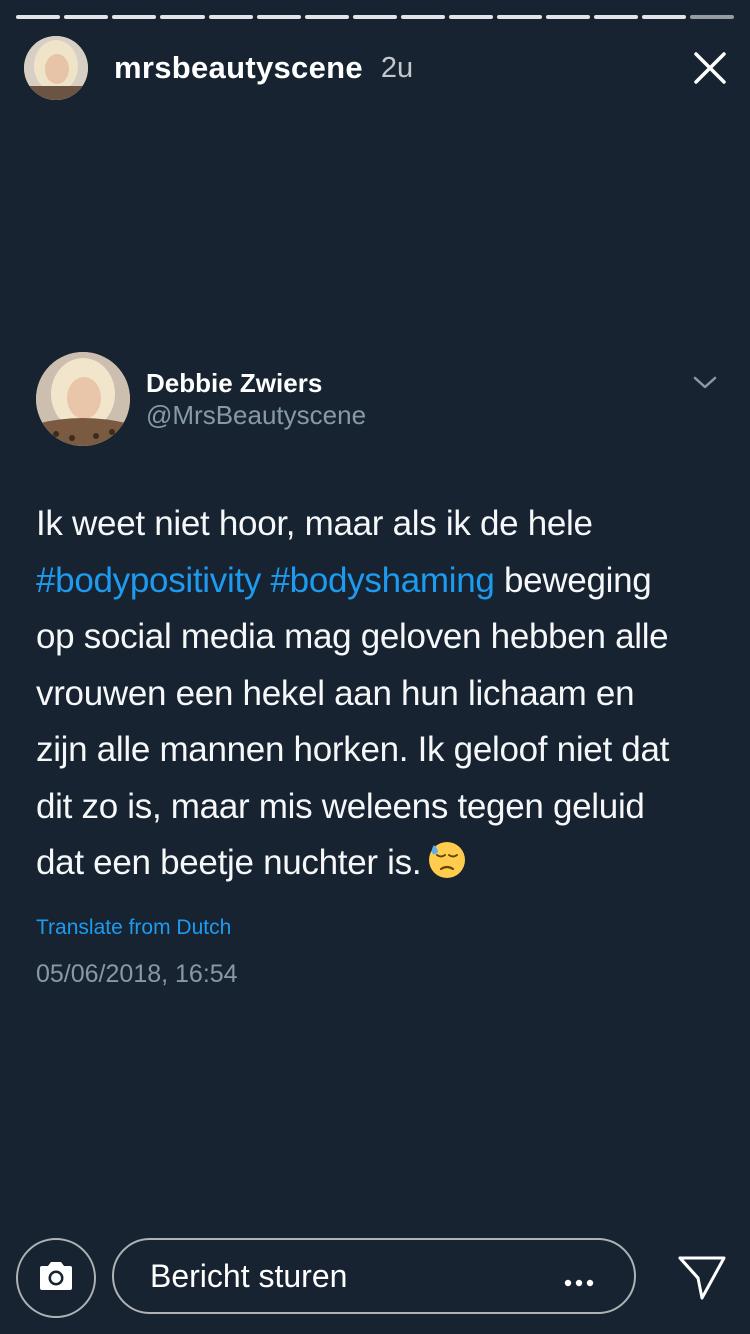  I want to click on hashtag-link: #bodypositivity, so click(149, 580).